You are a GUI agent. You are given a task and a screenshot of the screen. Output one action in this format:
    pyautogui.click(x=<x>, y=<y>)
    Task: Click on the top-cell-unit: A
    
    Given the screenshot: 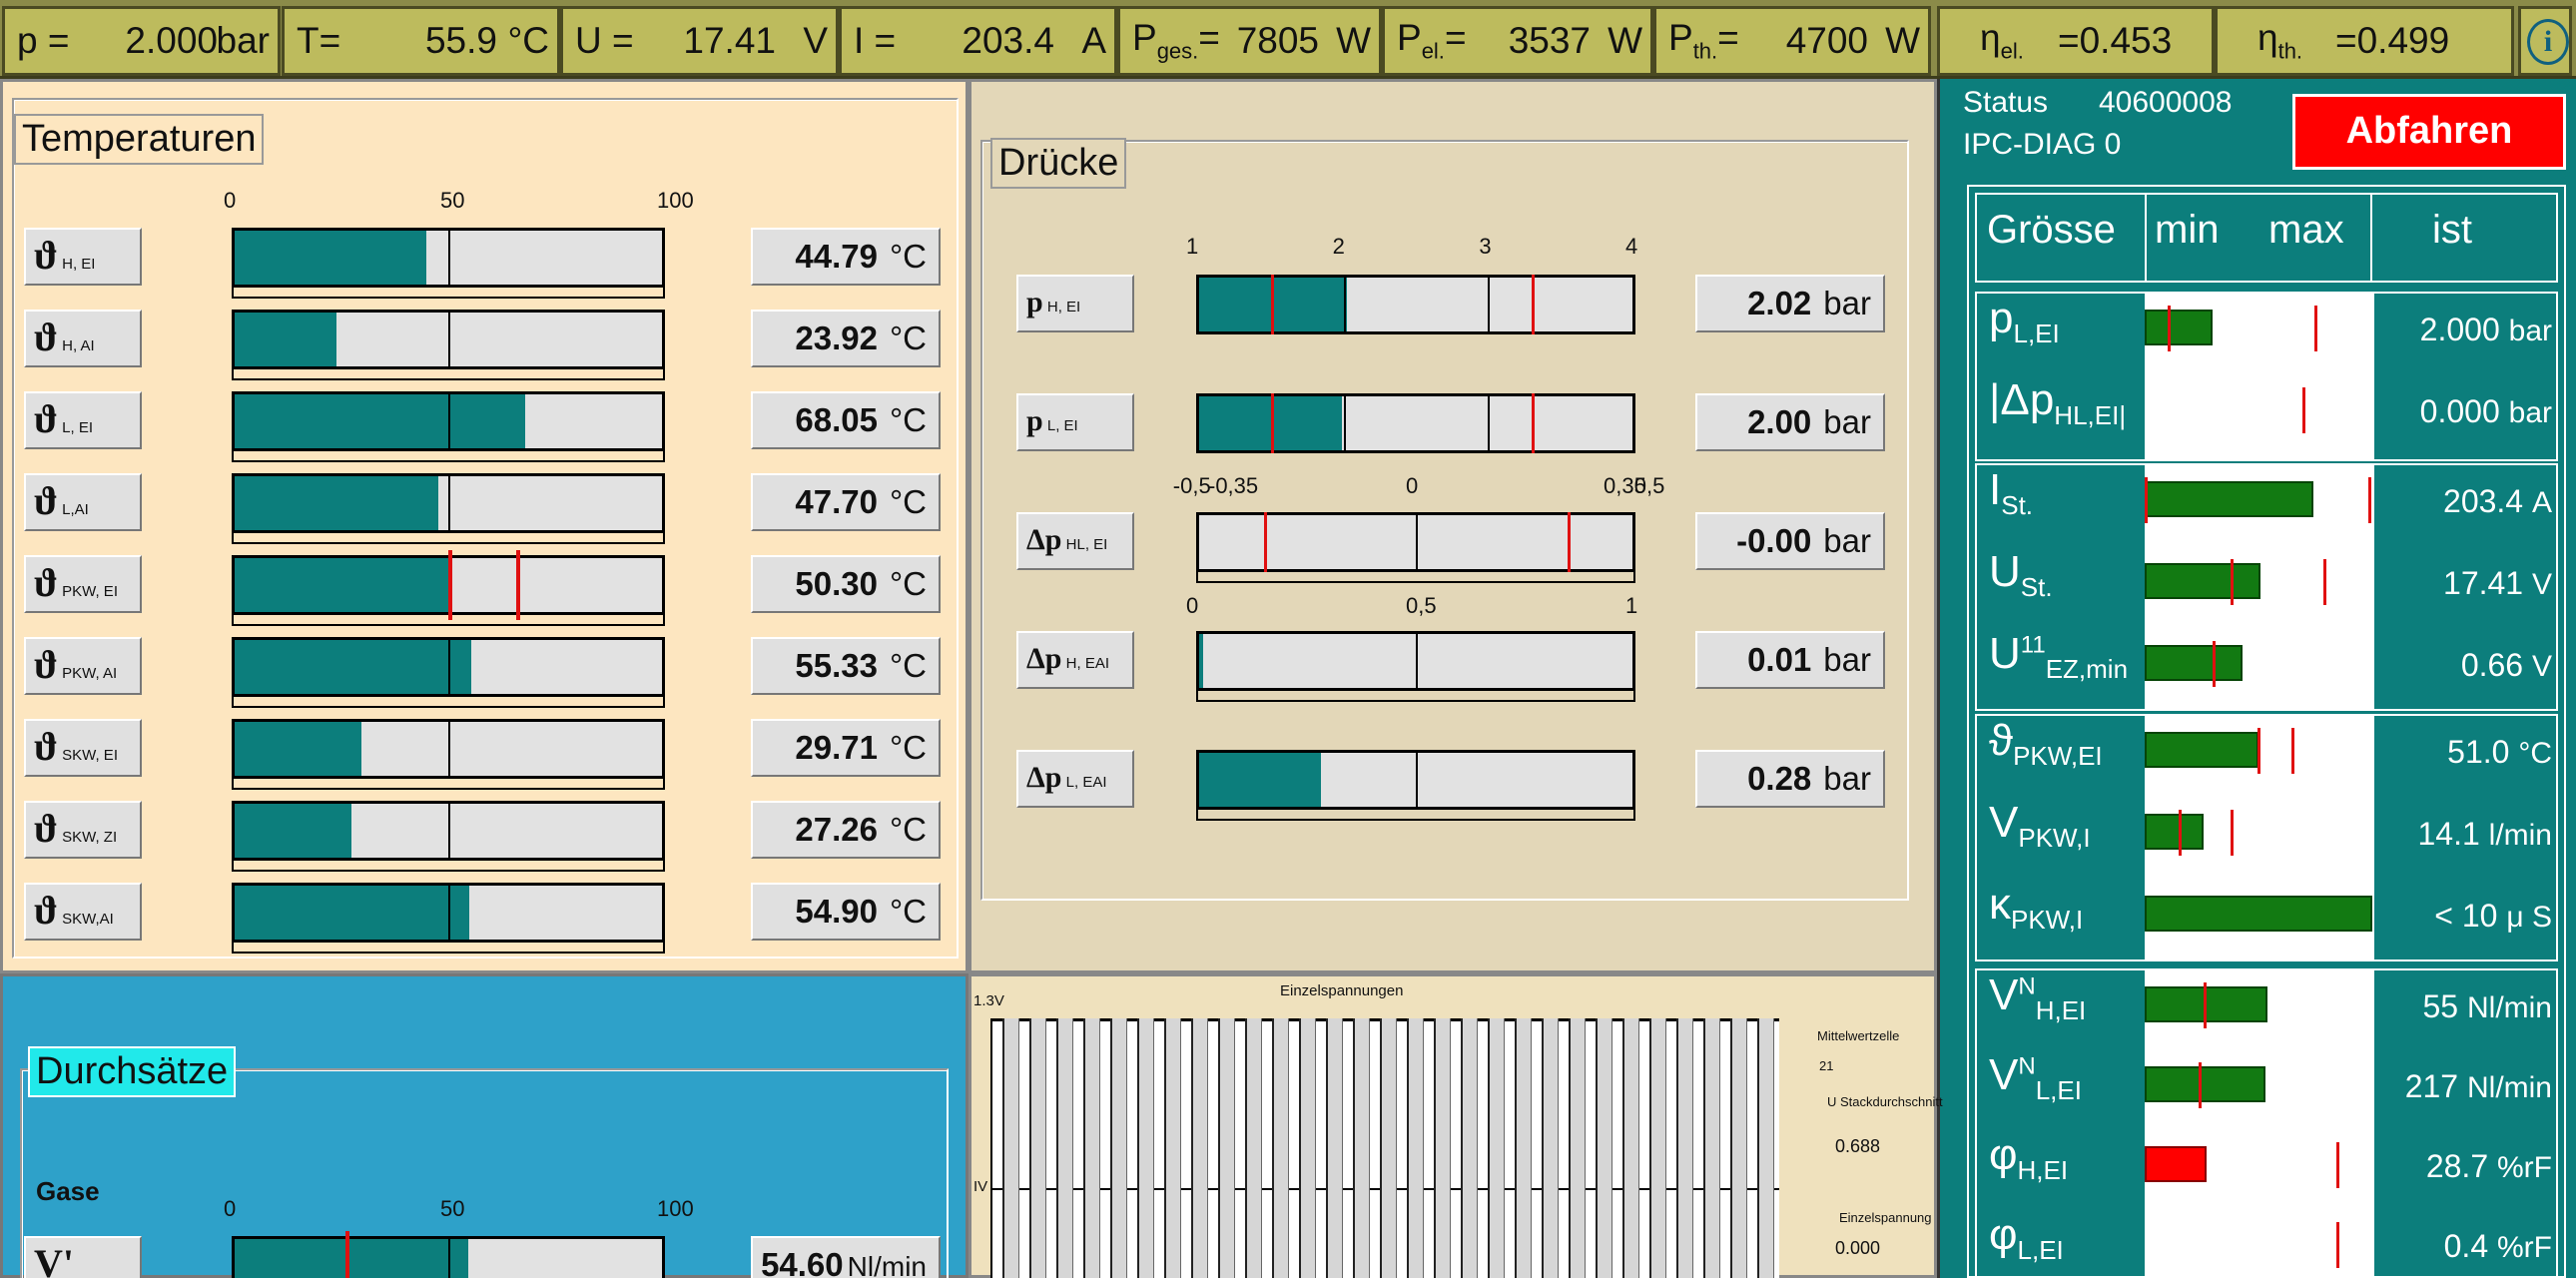 What is the action you would take?
    pyautogui.click(x=1093, y=40)
    